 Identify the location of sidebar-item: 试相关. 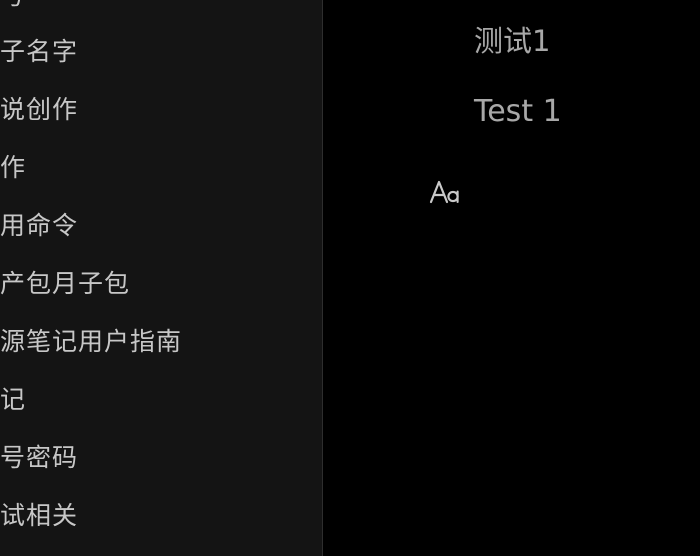
(39, 516).